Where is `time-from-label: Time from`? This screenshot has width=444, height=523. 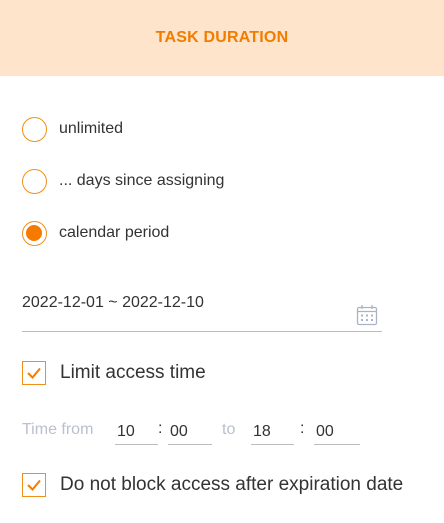
time-from-label: Time from is located at coordinates (58, 429).